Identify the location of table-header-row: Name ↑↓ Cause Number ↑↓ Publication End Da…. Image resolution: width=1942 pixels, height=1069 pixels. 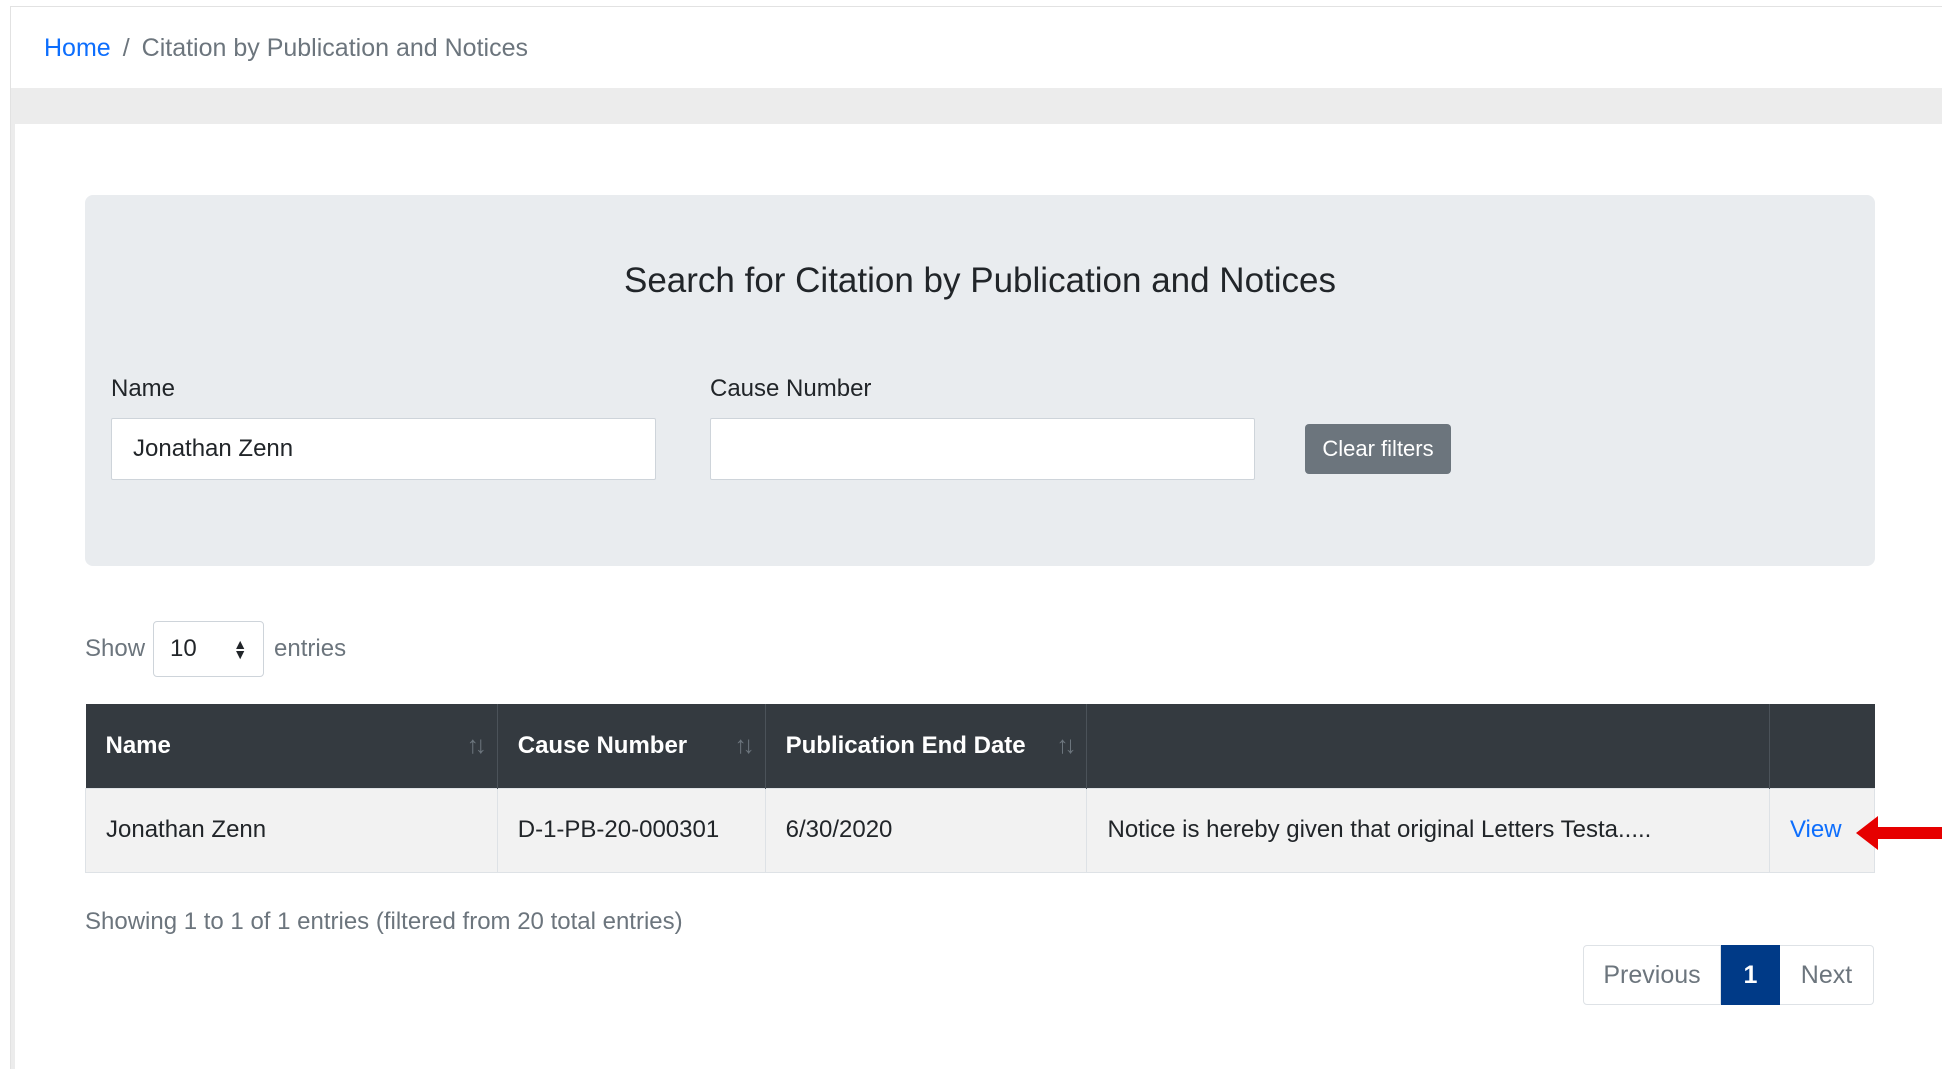
(980, 746).